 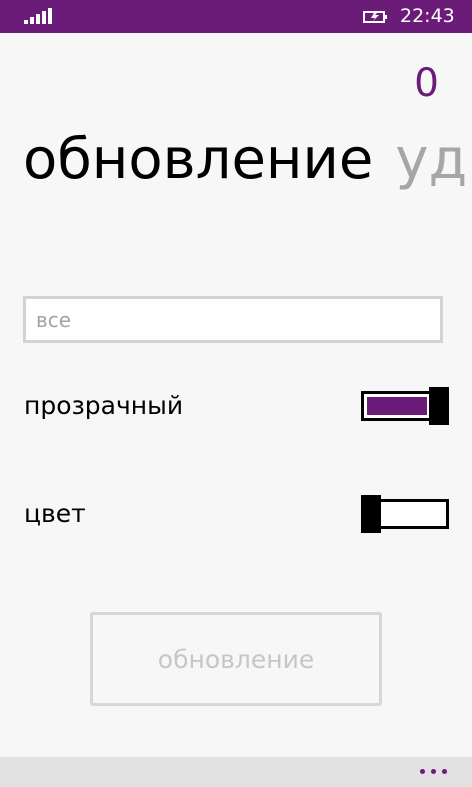 What do you see at coordinates (104, 405) in the screenshot?
I see `transparent-label: прозрачный` at bounding box center [104, 405].